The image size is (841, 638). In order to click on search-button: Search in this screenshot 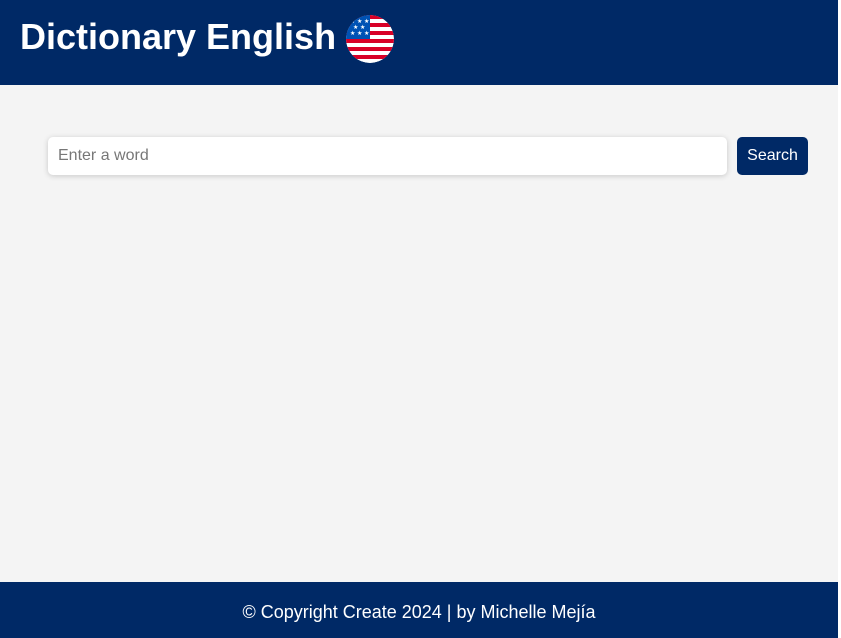, I will do `click(772, 156)`.